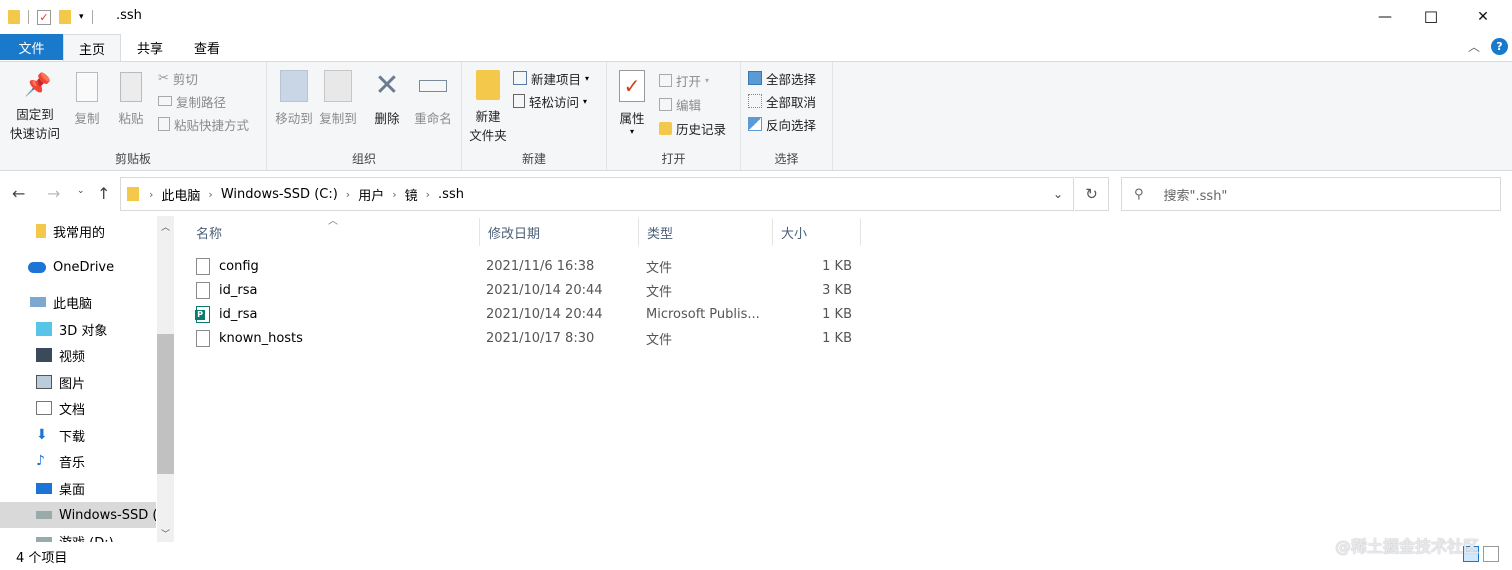 The image size is (1512, 570). I want to click on nav-item-downloads: ⬇ 下载, so click(78, 435).